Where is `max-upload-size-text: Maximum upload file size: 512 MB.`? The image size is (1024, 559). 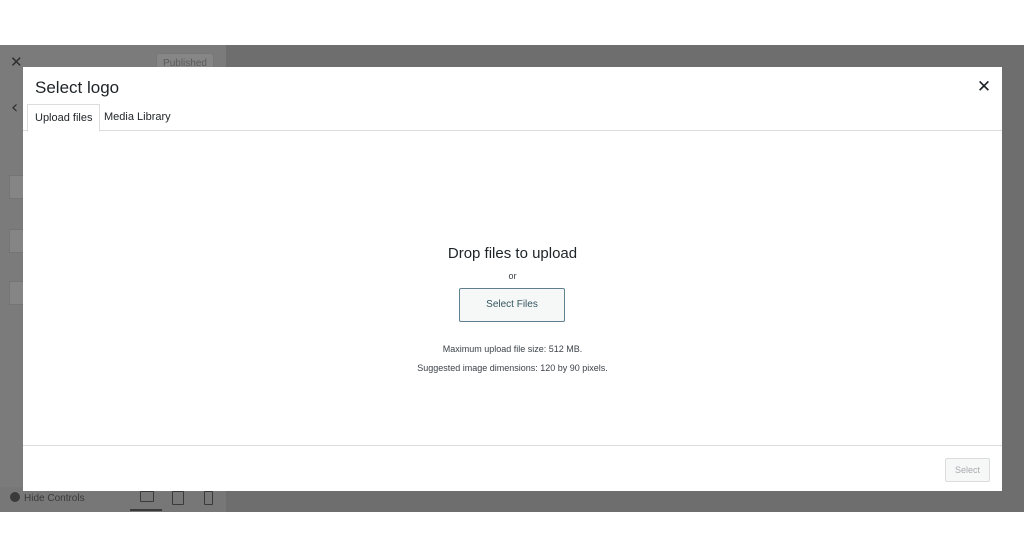 max-upload-size-text: Maximum upload file size: 512 MB. is located at coordinates (512, 349).